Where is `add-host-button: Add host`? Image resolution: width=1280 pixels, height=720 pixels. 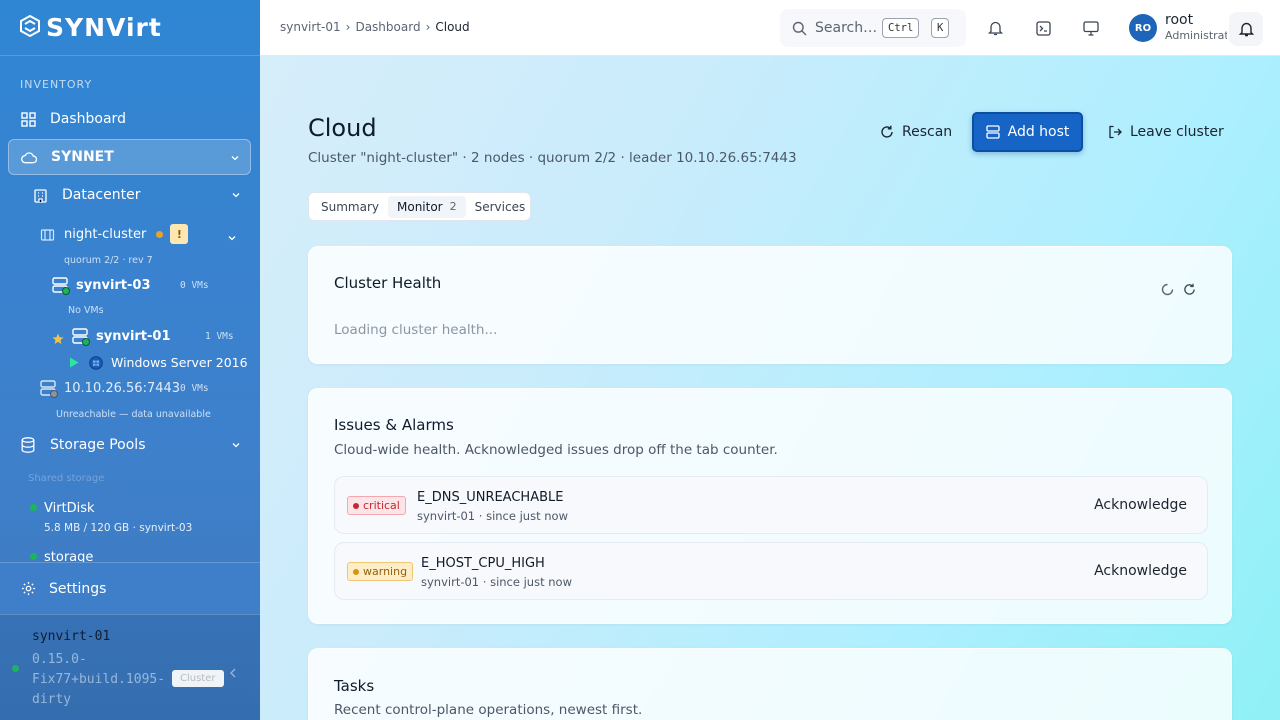 add-host-button: Add host is located at coordinates (1027, 132).